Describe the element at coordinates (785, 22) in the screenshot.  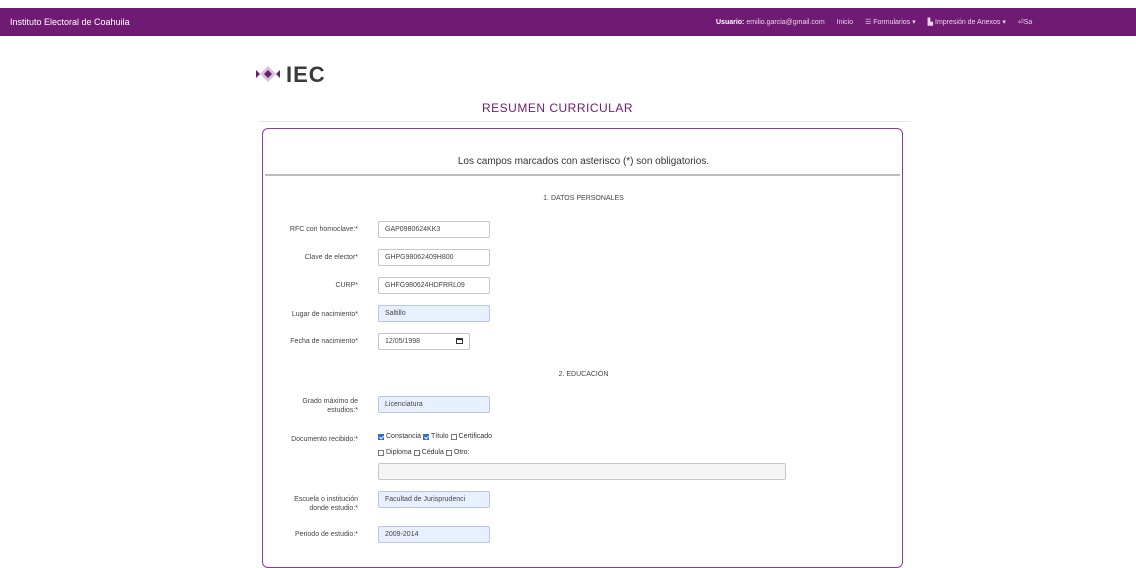
I see `navbar-user-email: emilio.garcia@gmail.com` at that location.